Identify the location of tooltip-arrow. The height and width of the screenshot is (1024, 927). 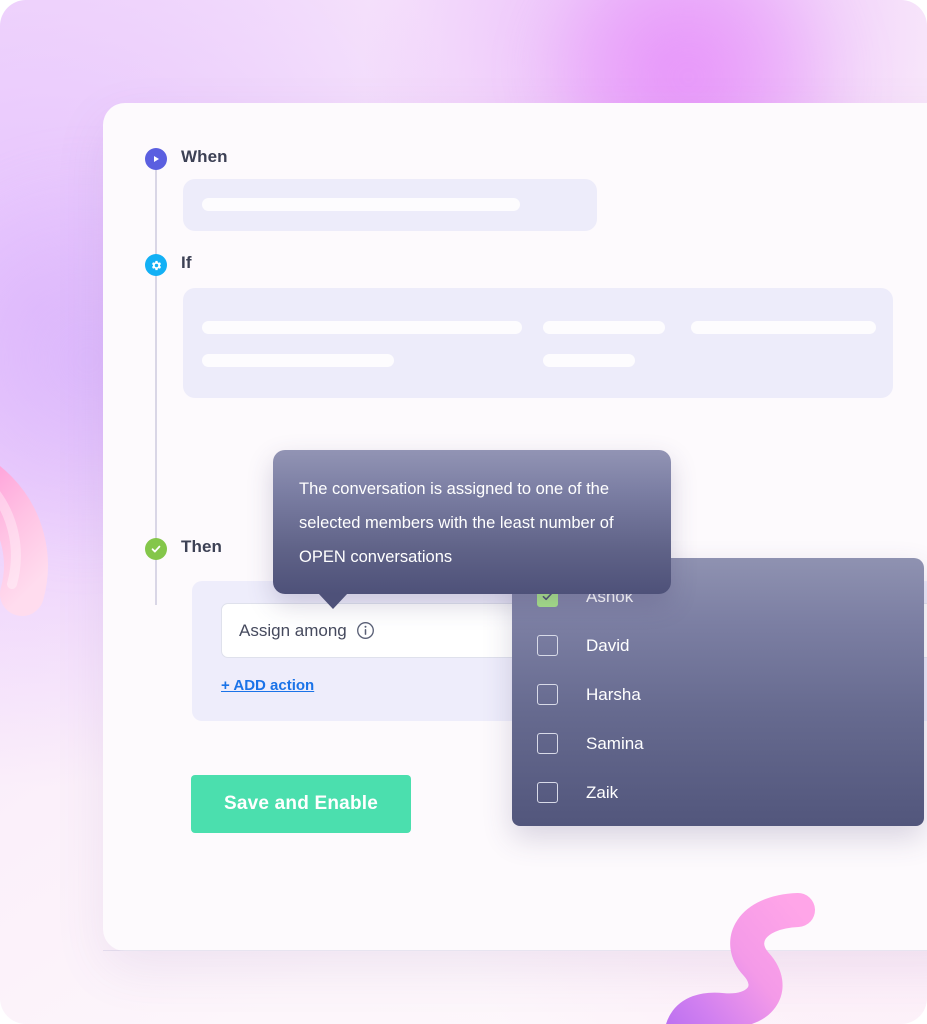
(333, 601).